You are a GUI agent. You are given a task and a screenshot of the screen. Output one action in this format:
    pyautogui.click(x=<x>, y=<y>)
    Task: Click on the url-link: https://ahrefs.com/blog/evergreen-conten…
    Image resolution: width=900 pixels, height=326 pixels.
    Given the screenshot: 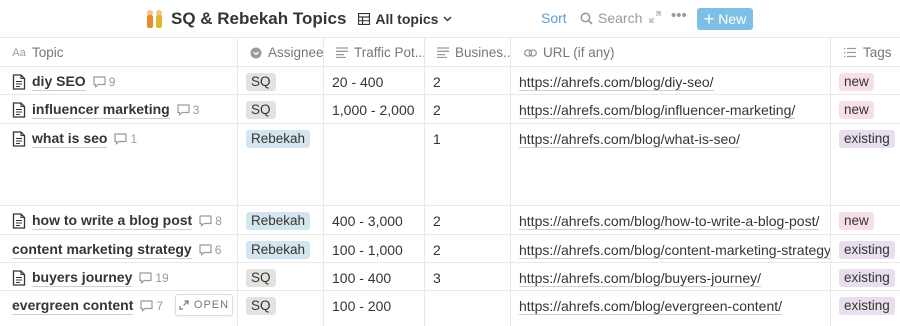 What is the action you would take?
    pyautogui.click(x=651, y=306)
    